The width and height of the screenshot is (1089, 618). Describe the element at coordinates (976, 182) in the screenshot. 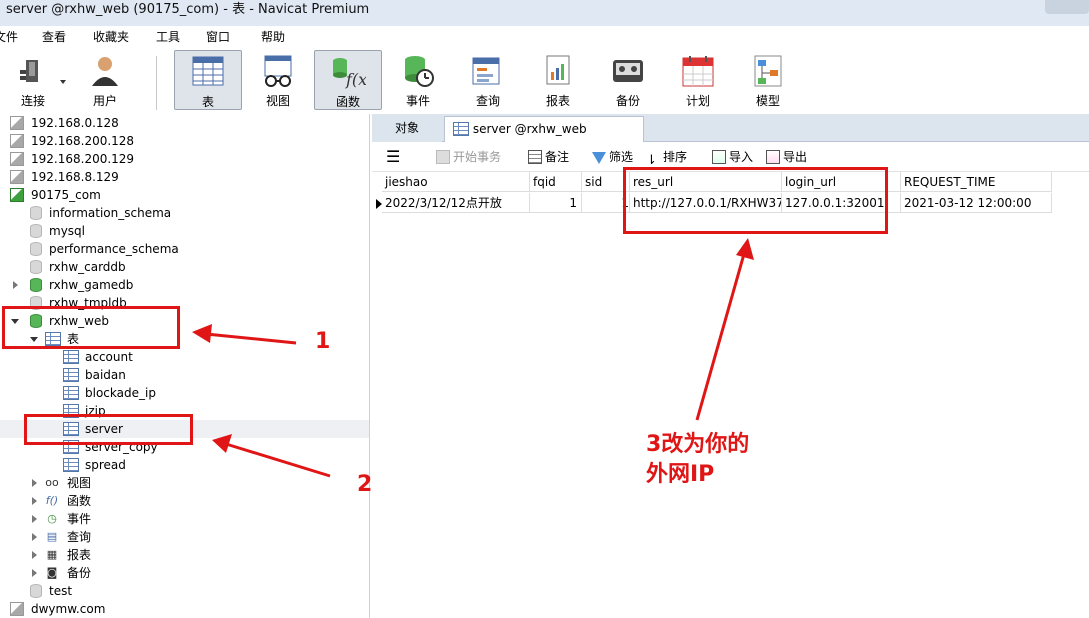

I see `column-header: REQUEST_TIME` at that location.